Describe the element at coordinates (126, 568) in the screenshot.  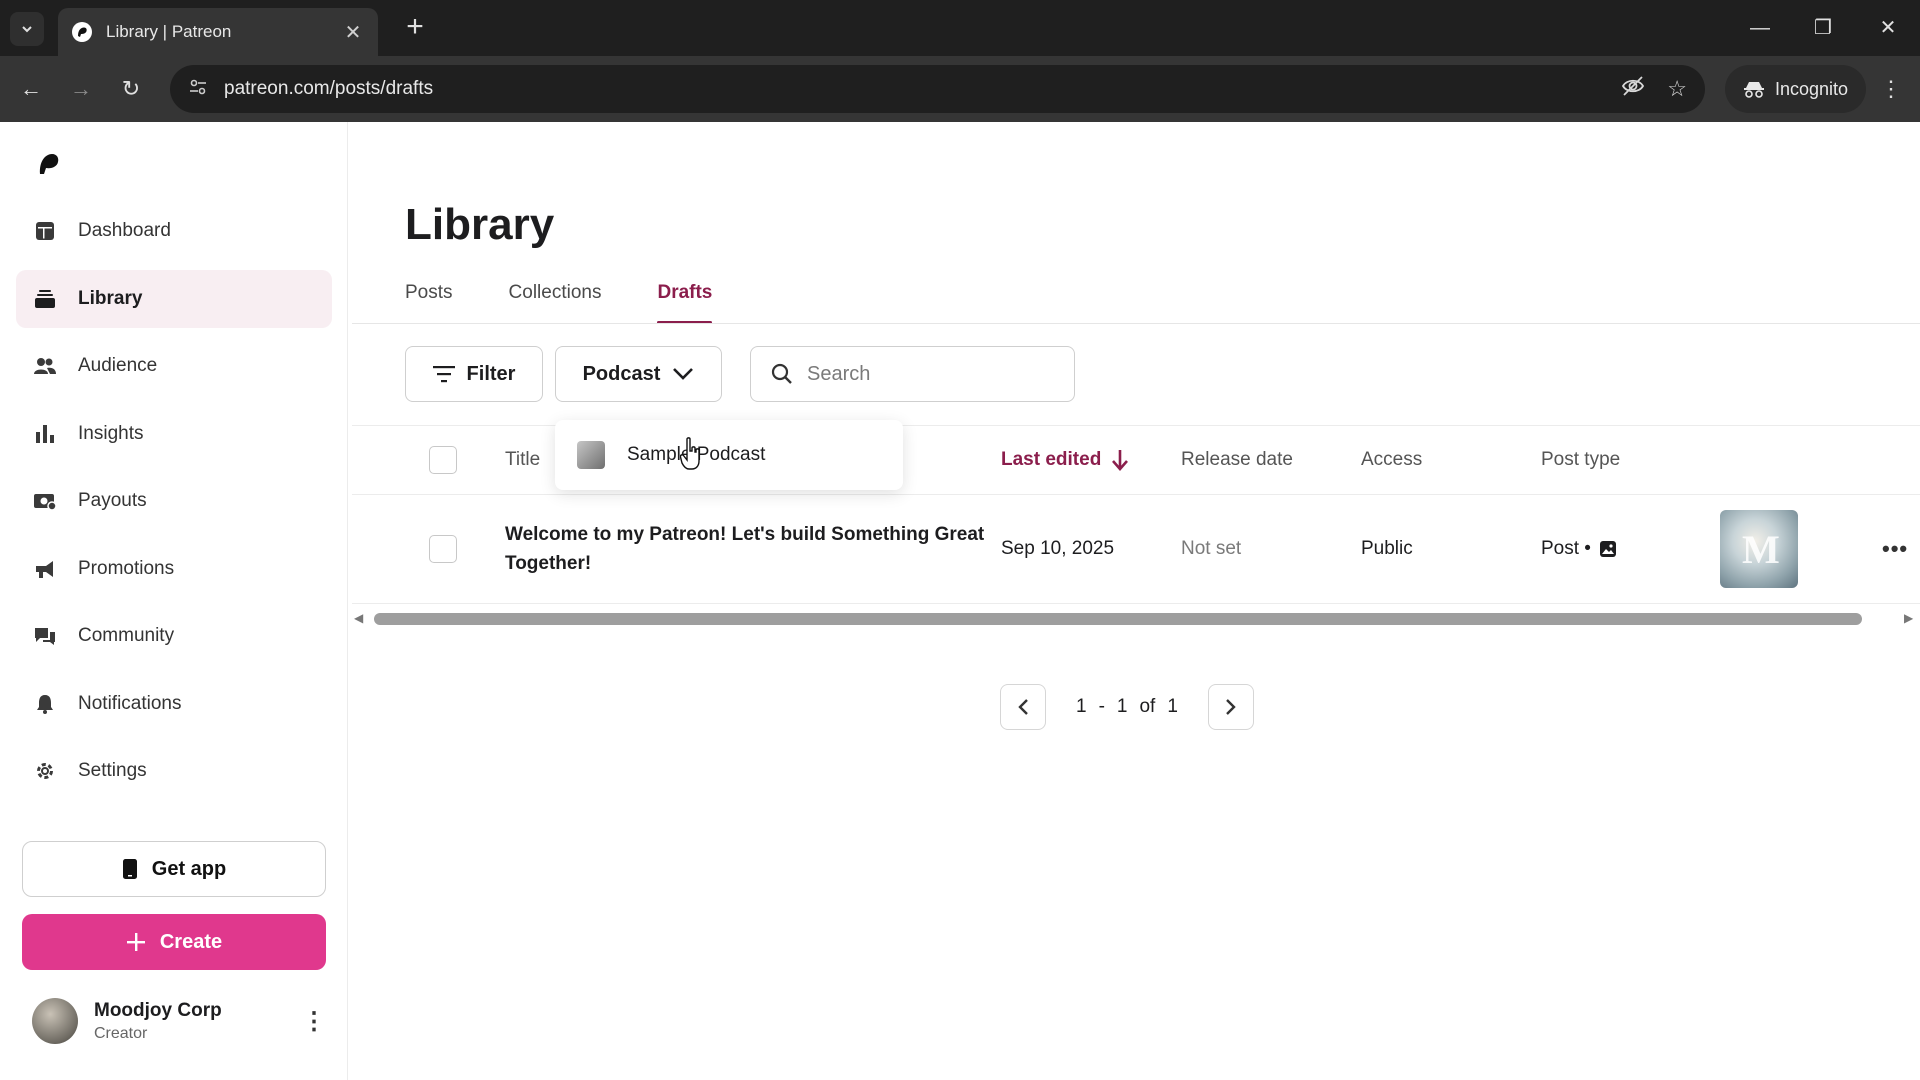
I see `sidebar-item-label: Promotions` at that location.